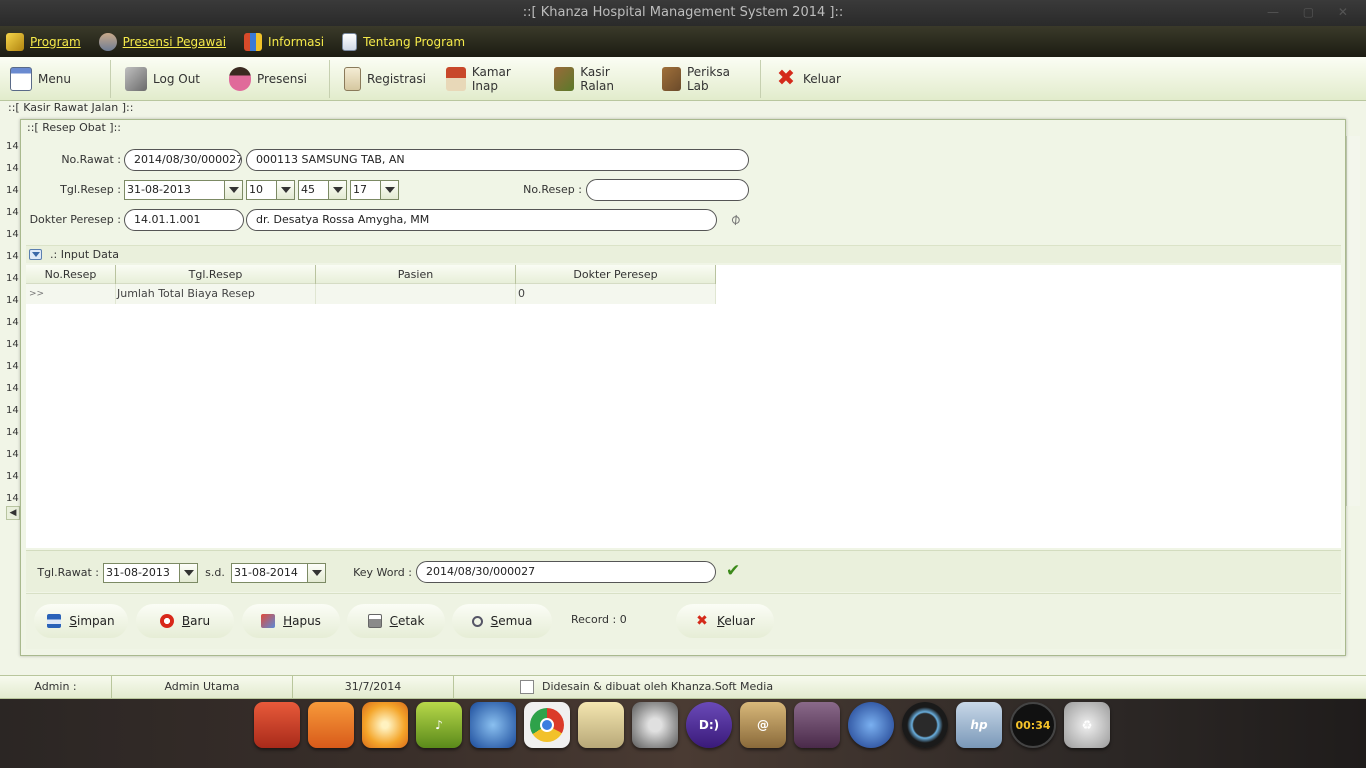 Image resolution: width=1366 pixels, height=768 pixels. What do you see at coordinates (183, 160) in the screenshot?
I see `no-rawat-field: 2014/08/30/000027` at bounding box center [183, 160].